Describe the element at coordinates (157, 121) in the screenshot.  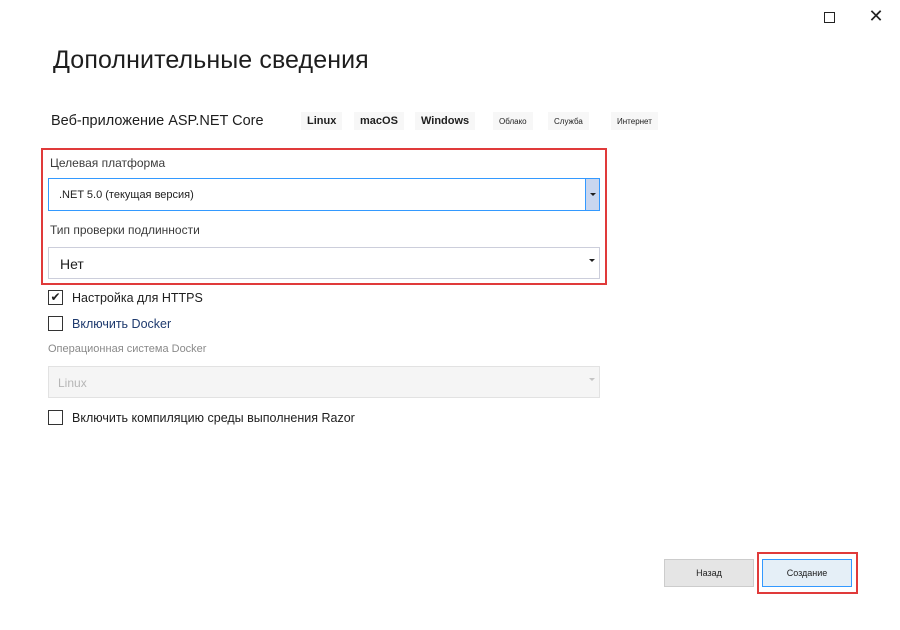
I see `project-template-name: Веб-приложение ASP.NET Core` at that location.